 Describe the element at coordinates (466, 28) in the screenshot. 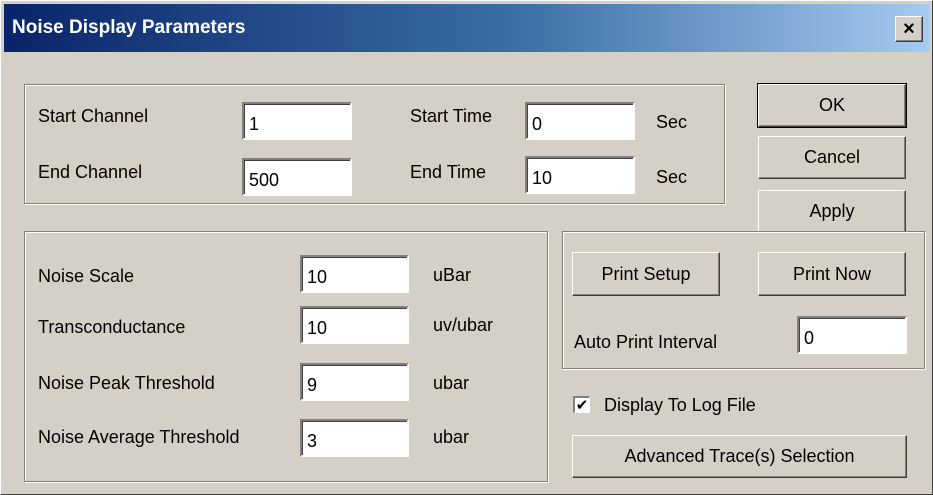

I see `title-bar: Noise Display Parameters ×` at that location.